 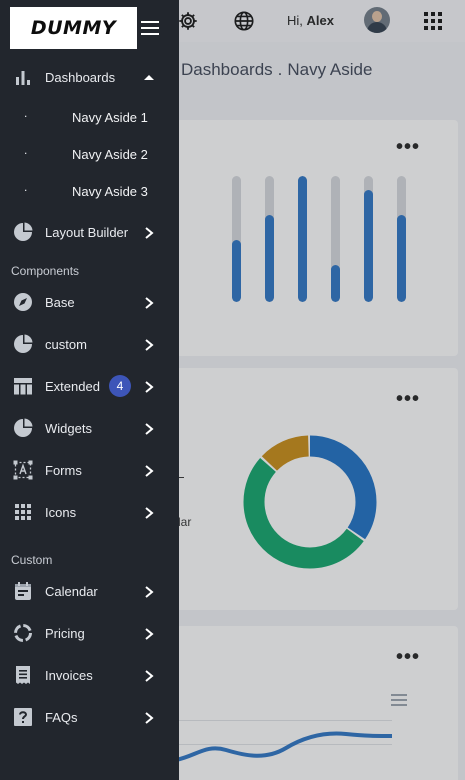 What do you see at coordinates (23, 302) in the screenshot?
I see `compass-icon` at bounding box center [23, 302].